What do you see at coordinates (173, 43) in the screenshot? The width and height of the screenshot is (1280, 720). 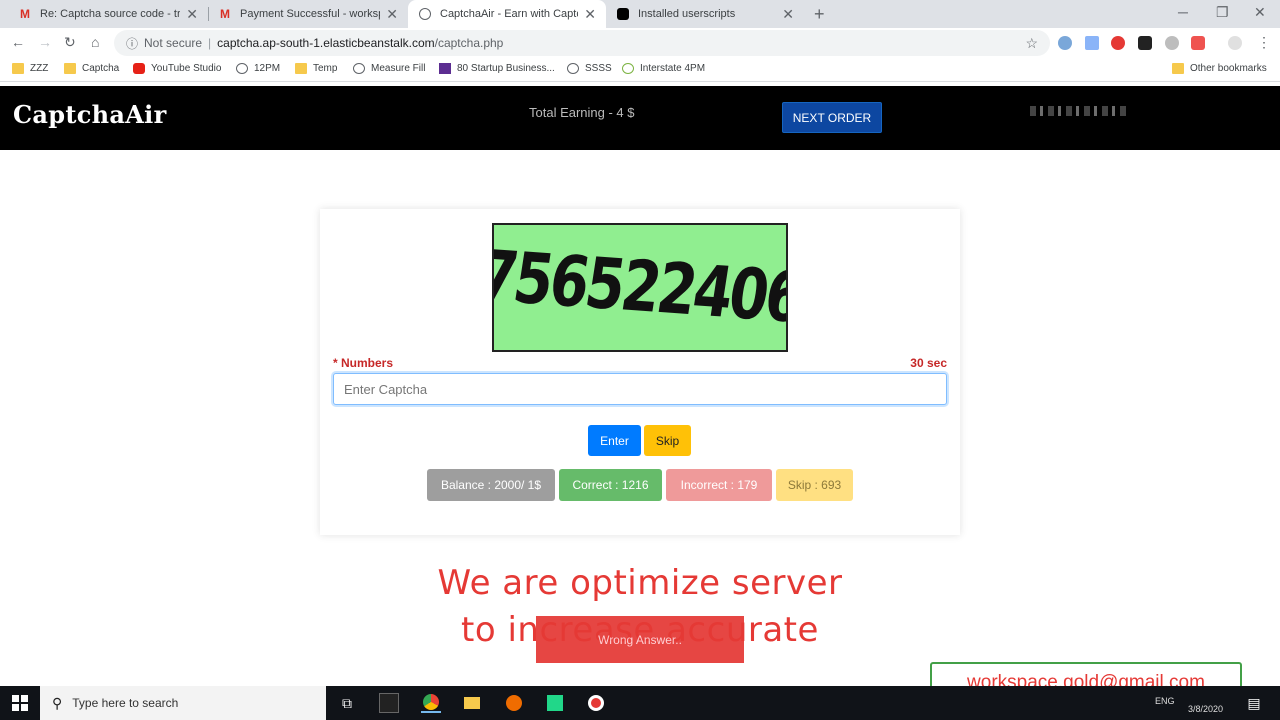 I see `security-label: Not secure` at bounding box center [173, 43].